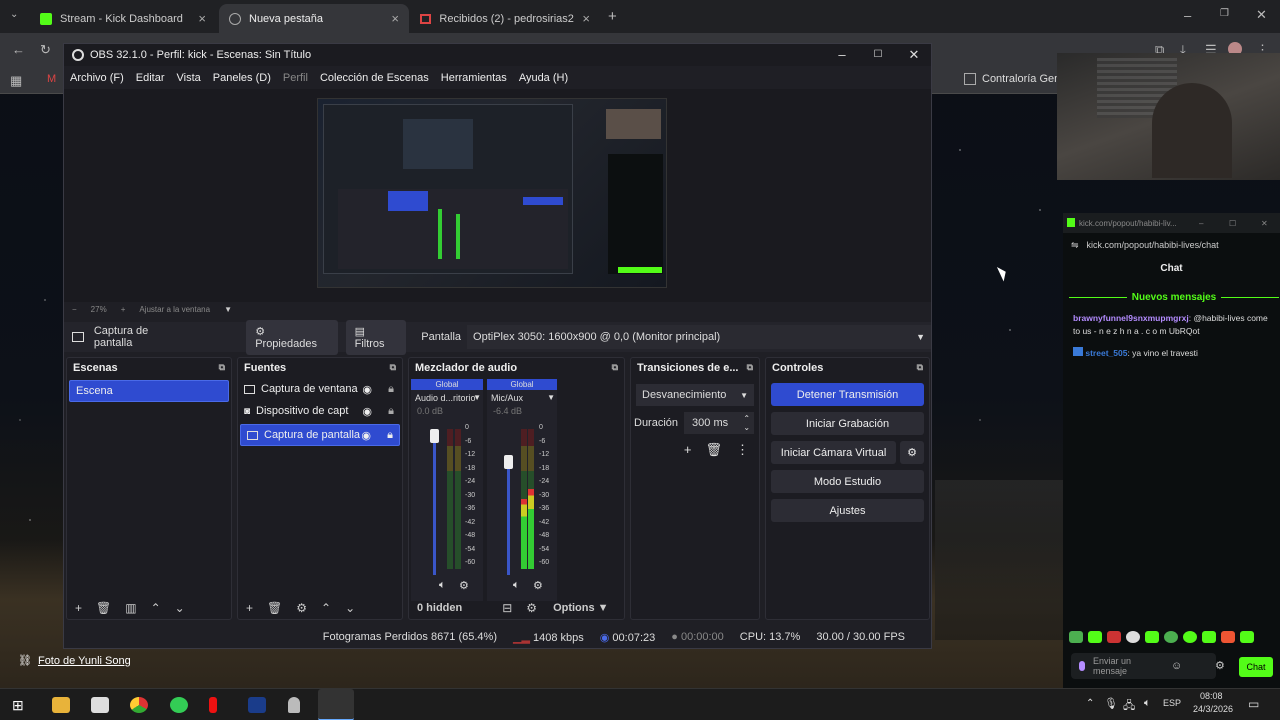 The height and width of the screenshot is (720, 1280). Describe the element at coordinates (581, 608) in the screenshot. I see `options-button: Options ▼` at that location.